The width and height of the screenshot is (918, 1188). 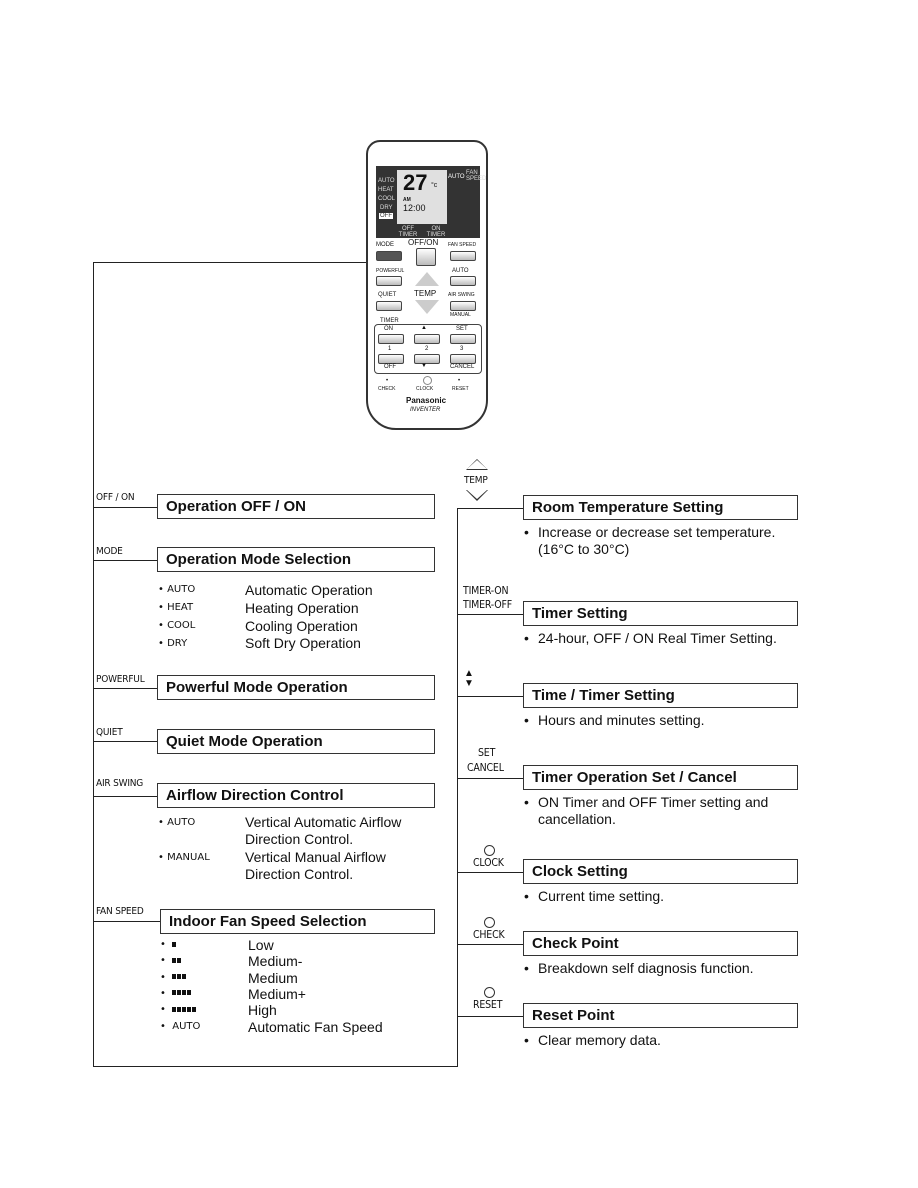 I want to click on mode-label: MODE, so click(x=385, y=245).